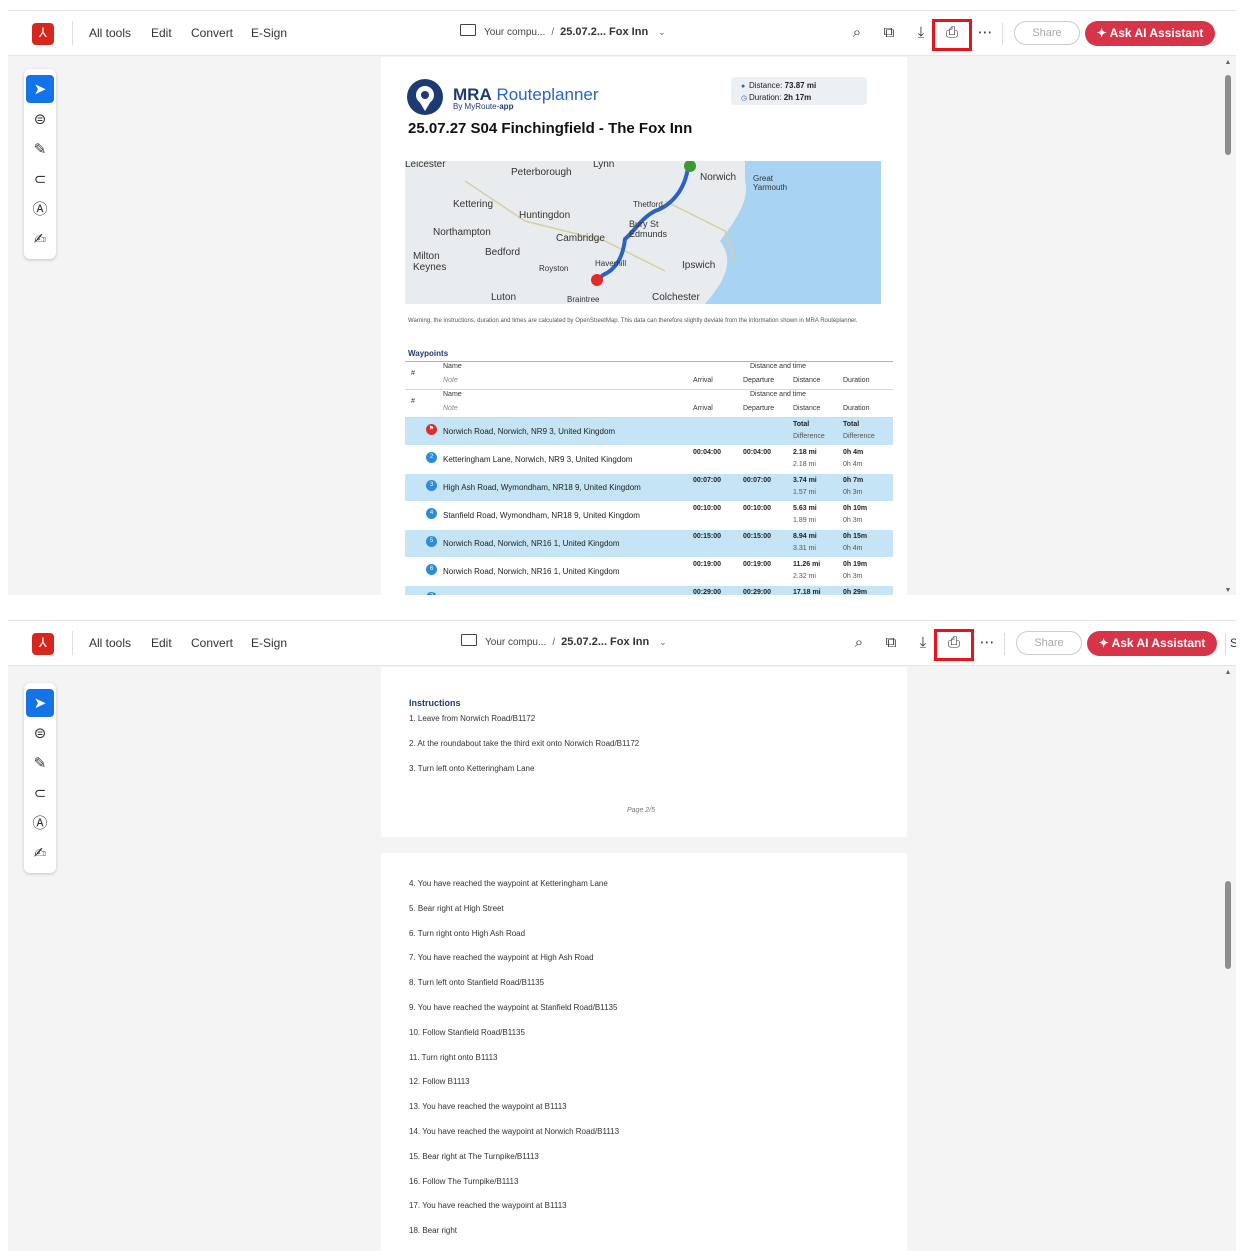 This screenshot has height=1251, width=1243. What do you see at coordinates (431, 457) in the screenshot?
I see `waypoint-number-badge: 2` at bounding box center [431, 457].